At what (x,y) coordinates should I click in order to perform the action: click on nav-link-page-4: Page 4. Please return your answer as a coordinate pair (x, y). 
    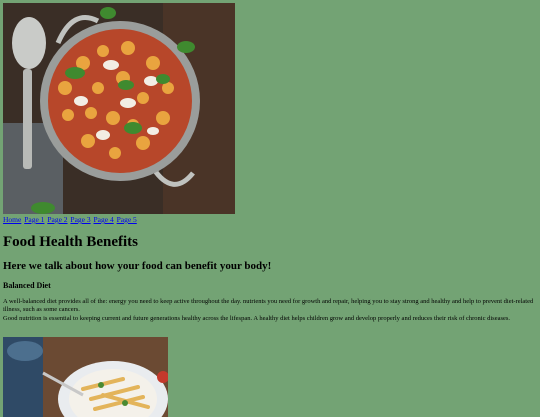
    Looking at the image, I should click on (104, 219).